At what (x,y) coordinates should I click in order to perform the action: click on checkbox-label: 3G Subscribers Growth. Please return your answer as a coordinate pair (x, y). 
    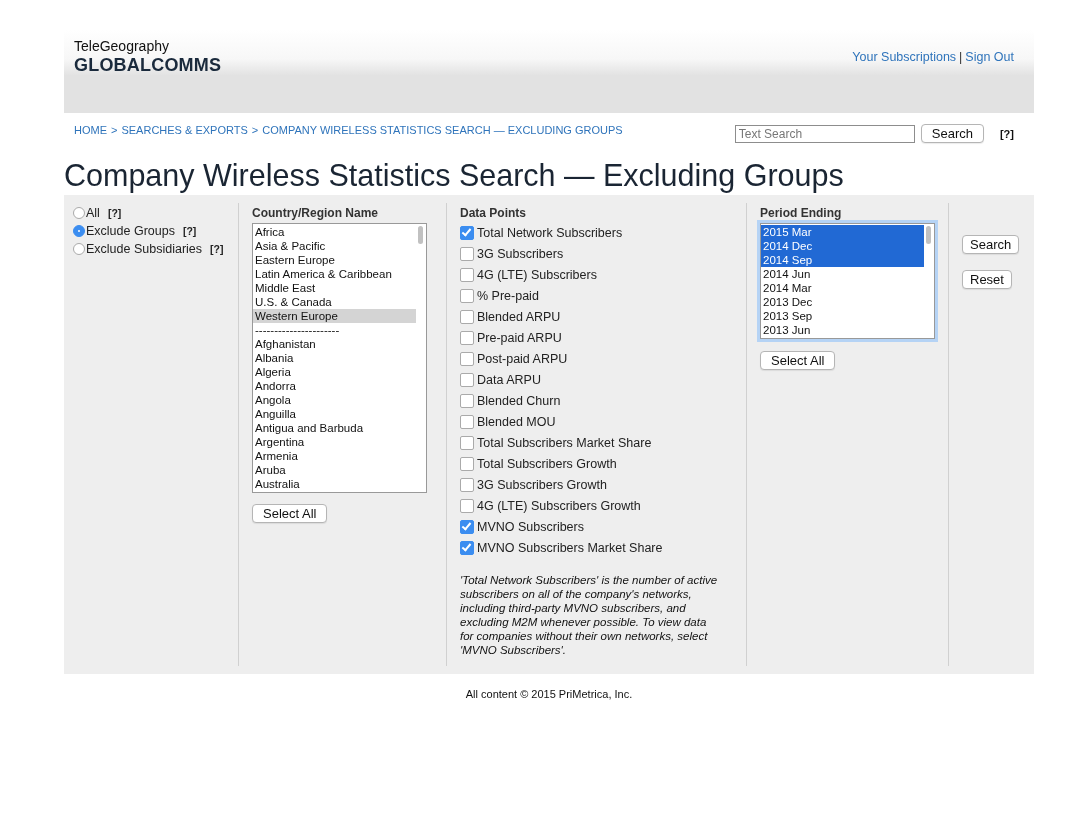
    Looking at the image, I should click on (542, 484).